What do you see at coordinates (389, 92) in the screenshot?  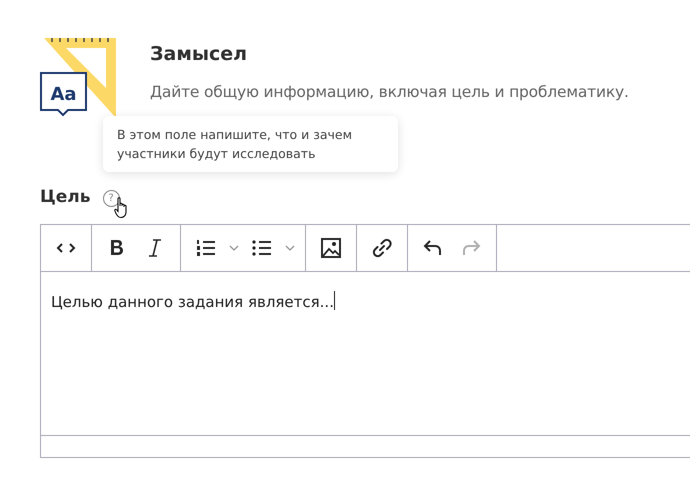 I see `section-description: Дайте общую информацию, включая цель и проблематику.` at bounding box center [389, 92].